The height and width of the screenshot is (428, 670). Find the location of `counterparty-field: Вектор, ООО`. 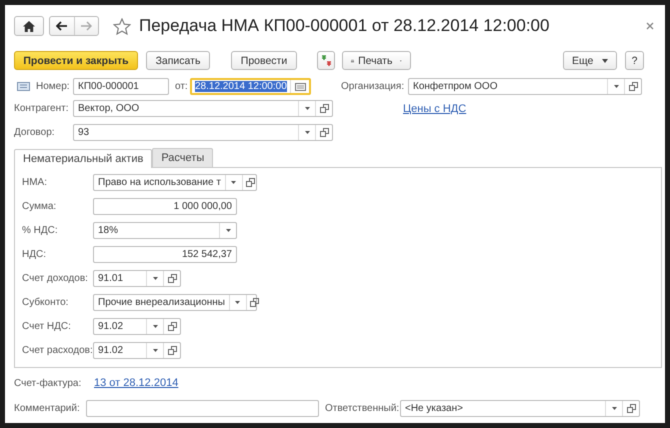

counterparty-field: Вектор, ООО is located at coordinates (203, 108).